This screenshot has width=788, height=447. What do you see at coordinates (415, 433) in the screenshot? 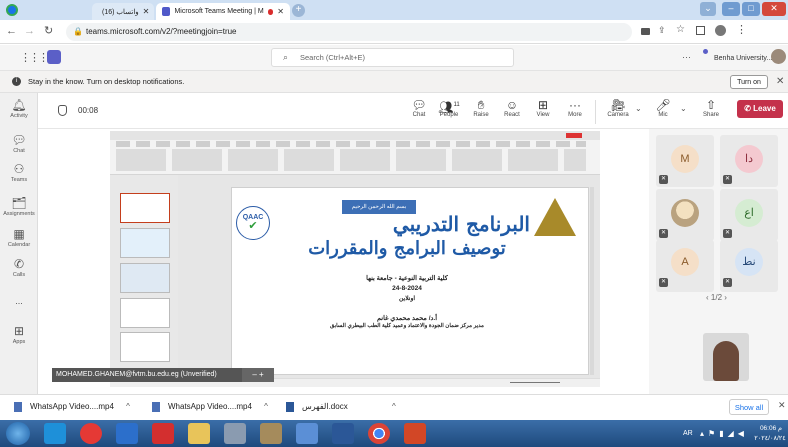
I see `powerpoint-icon` at bounding box center [415, 433].